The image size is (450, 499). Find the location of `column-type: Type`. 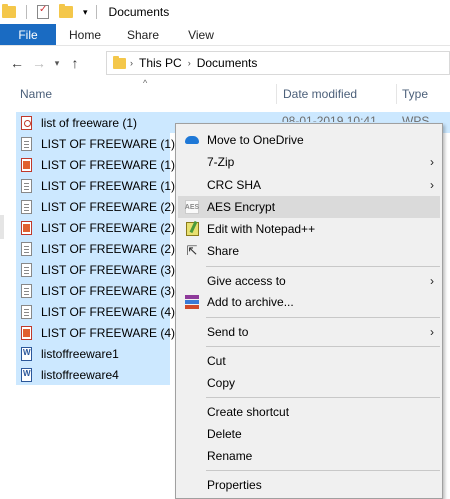

column-type: Type is located at coordinates (415, 94).